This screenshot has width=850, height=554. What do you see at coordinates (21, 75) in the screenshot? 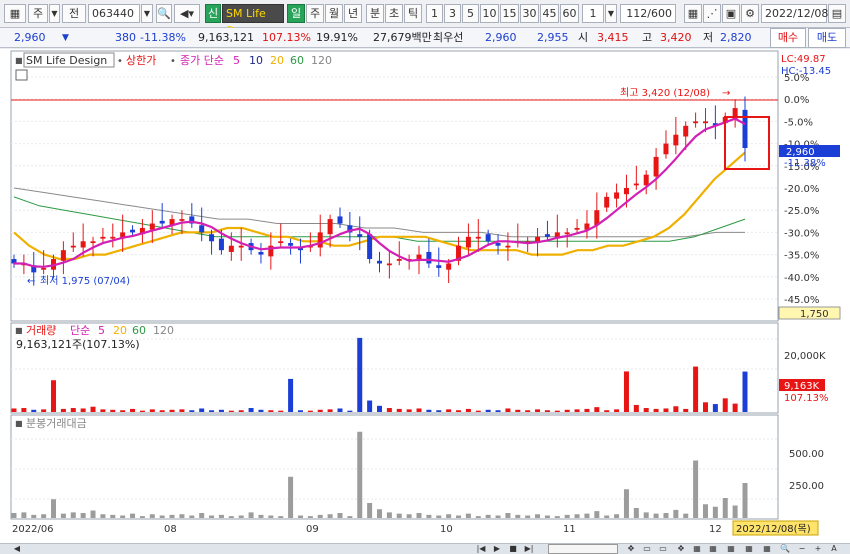
I see `table-icon` at bounding box center [21, 75].